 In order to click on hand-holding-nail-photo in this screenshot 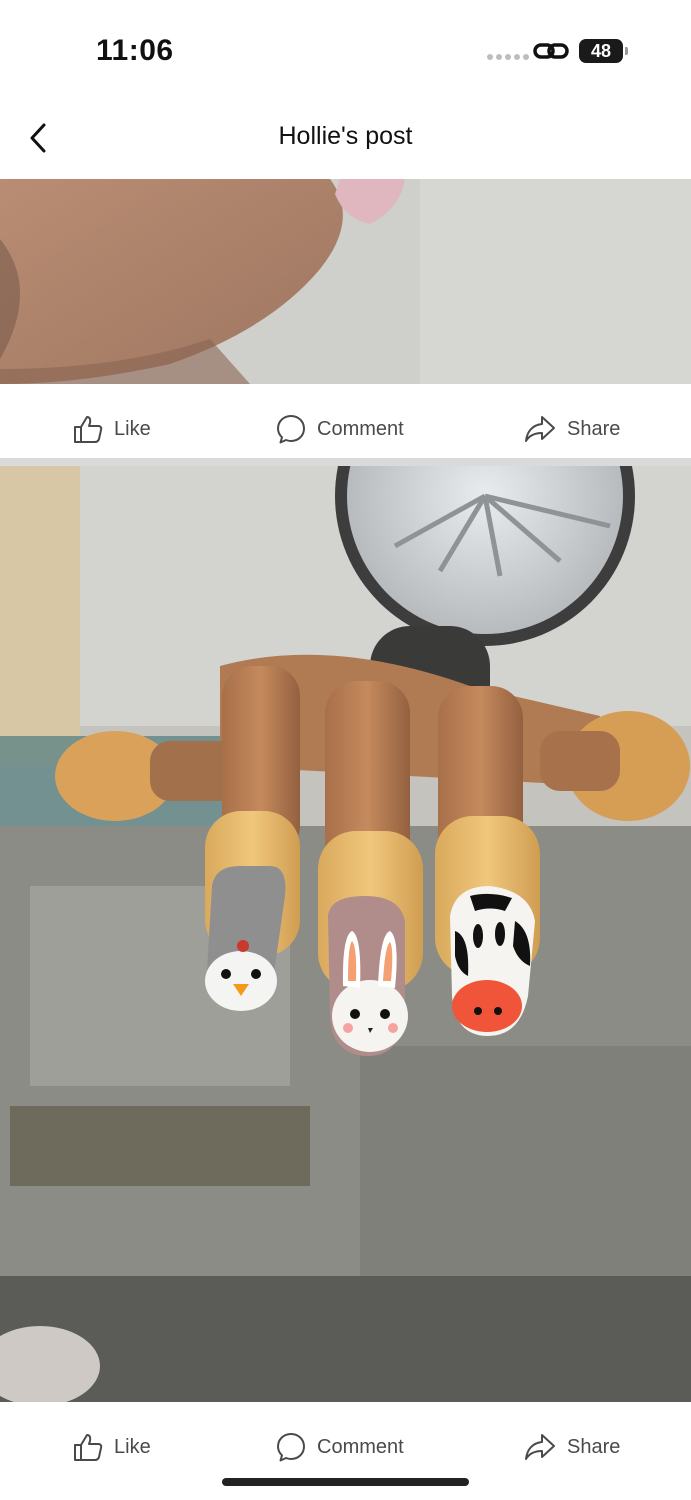, I will do `click(345, 281)`.